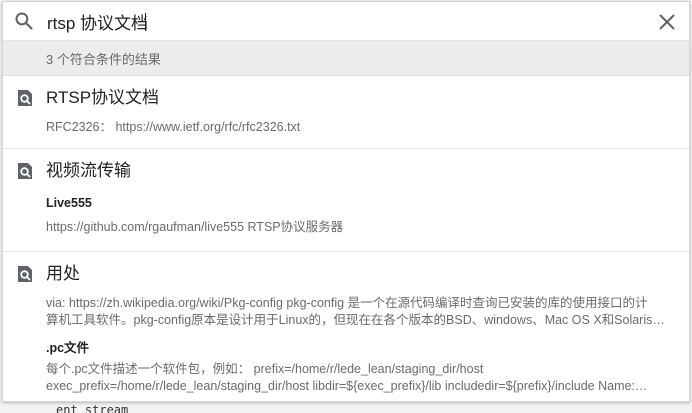 The image size is (692, 413). What do you see at coordinates (667, 22) in the screenshot?
I see `close-icon` at bounding box center [667, 22].